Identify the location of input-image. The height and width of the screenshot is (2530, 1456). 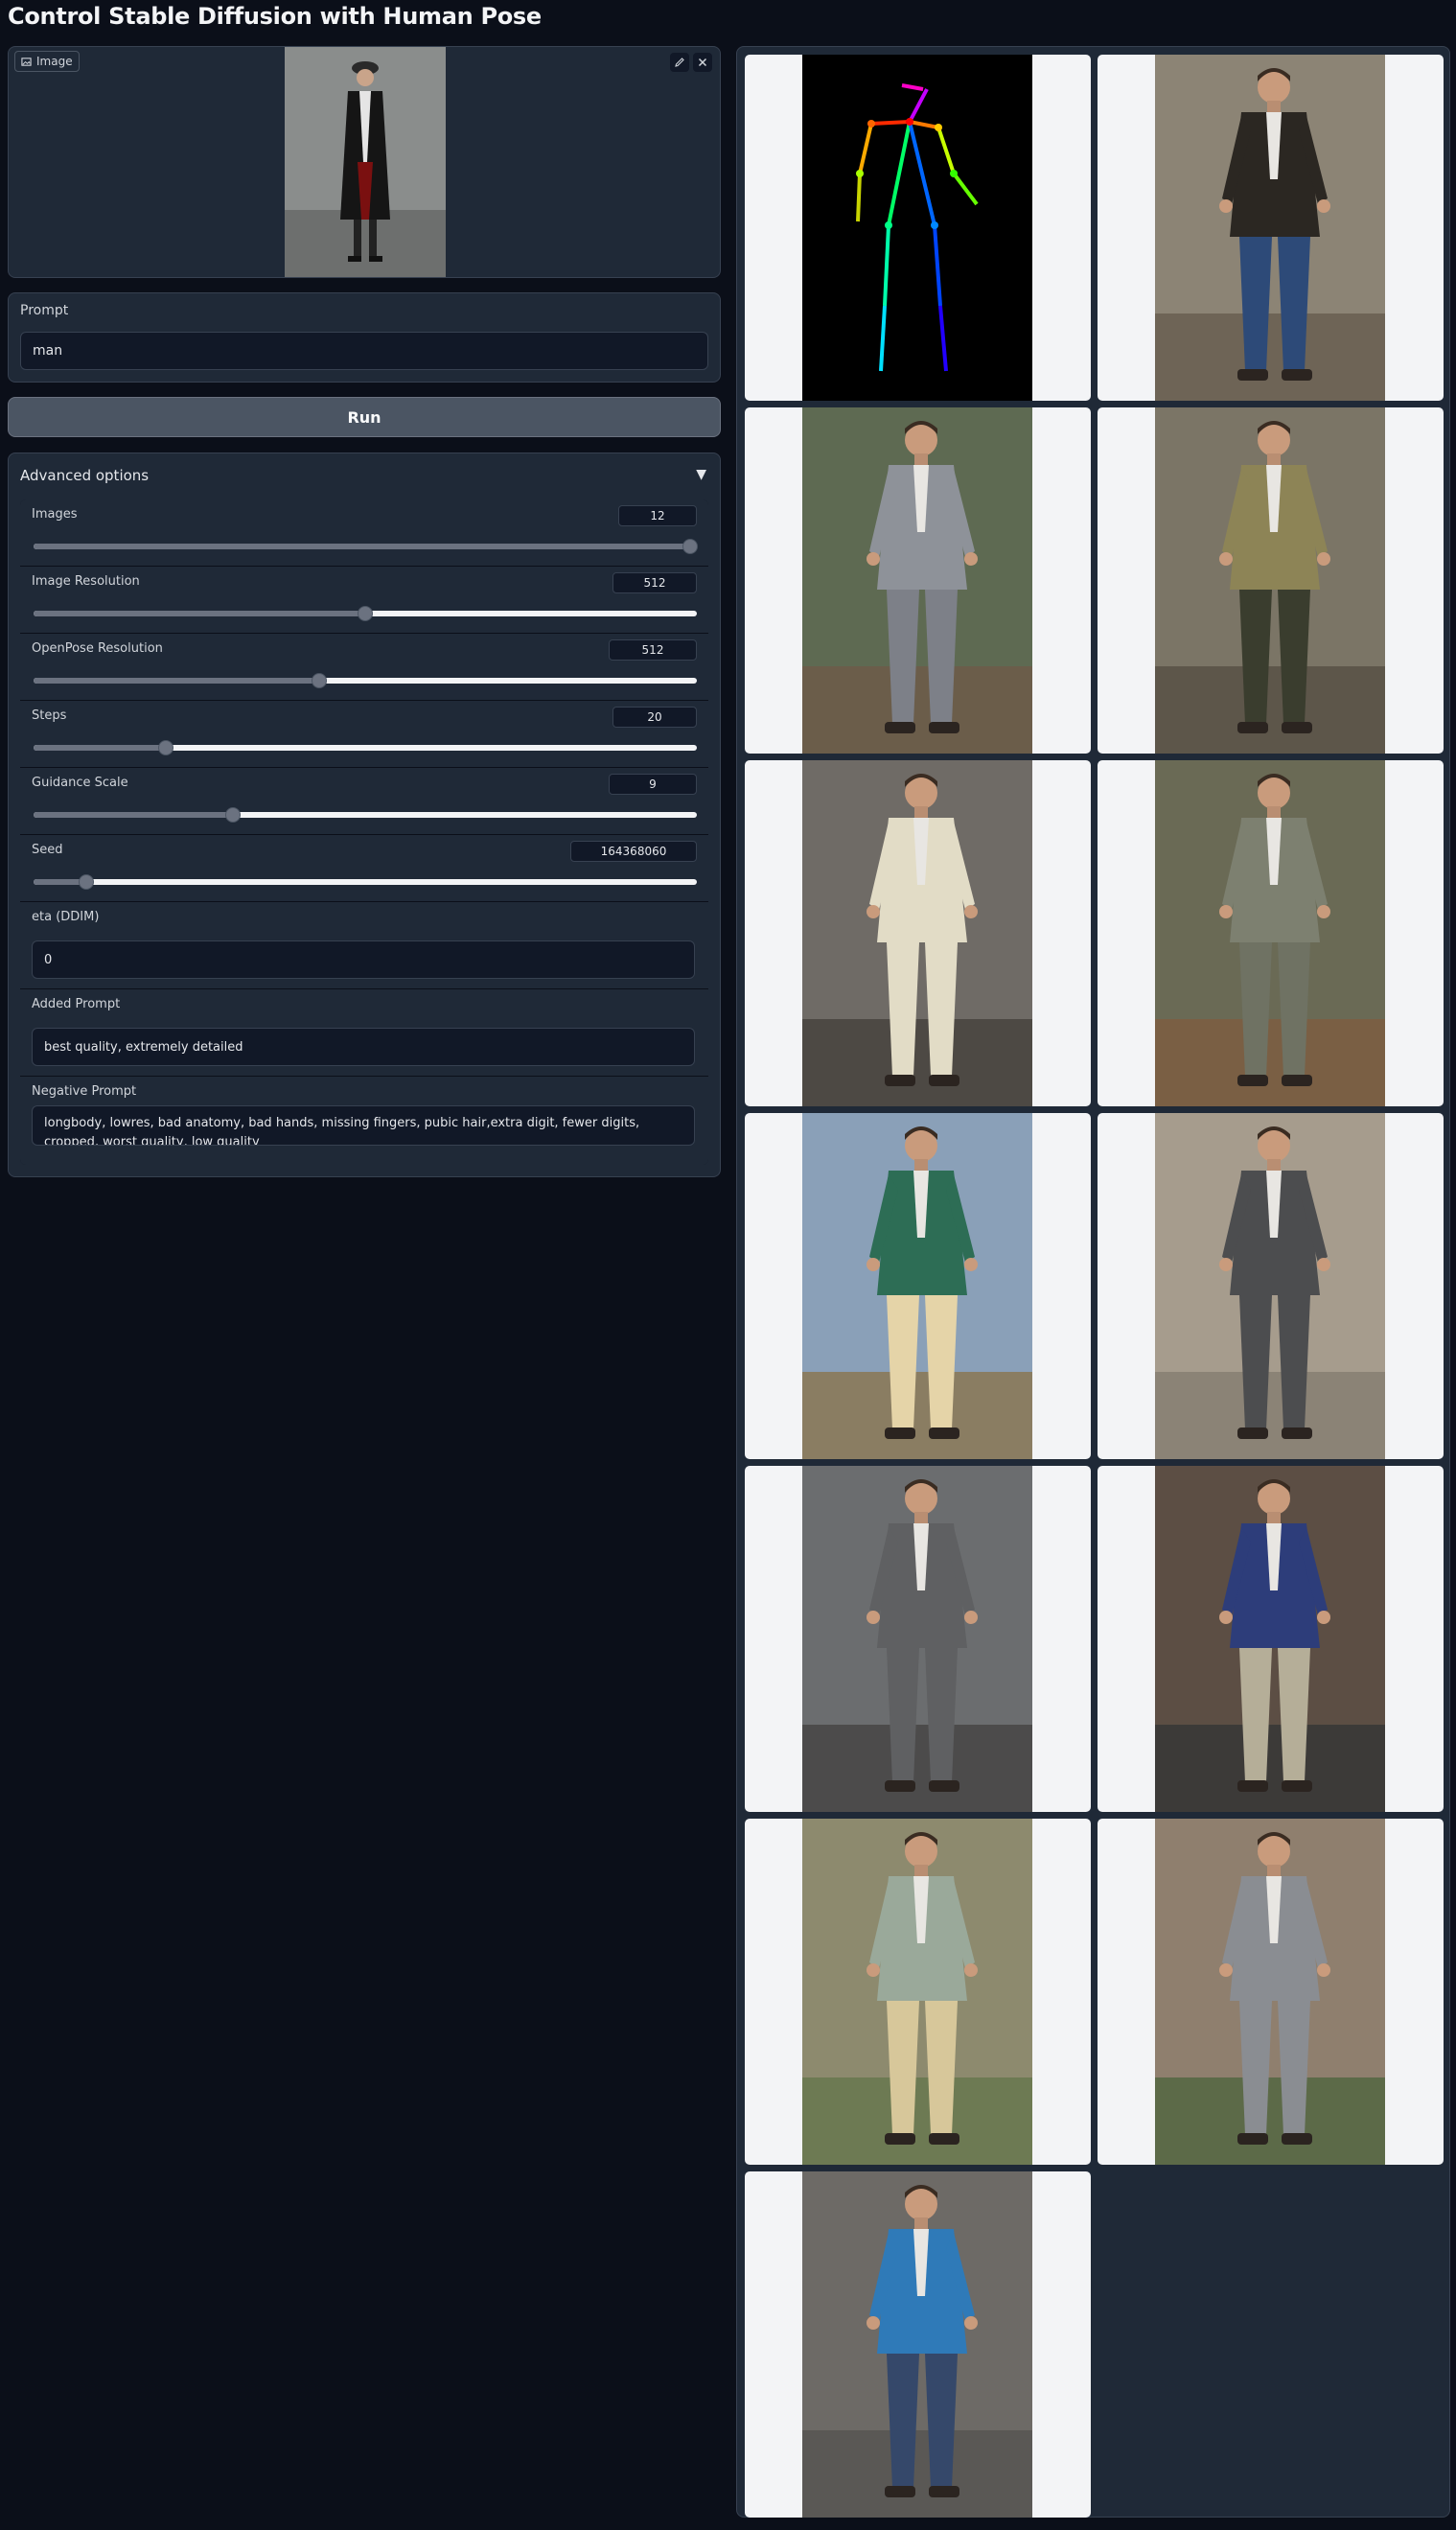
(365, 162).